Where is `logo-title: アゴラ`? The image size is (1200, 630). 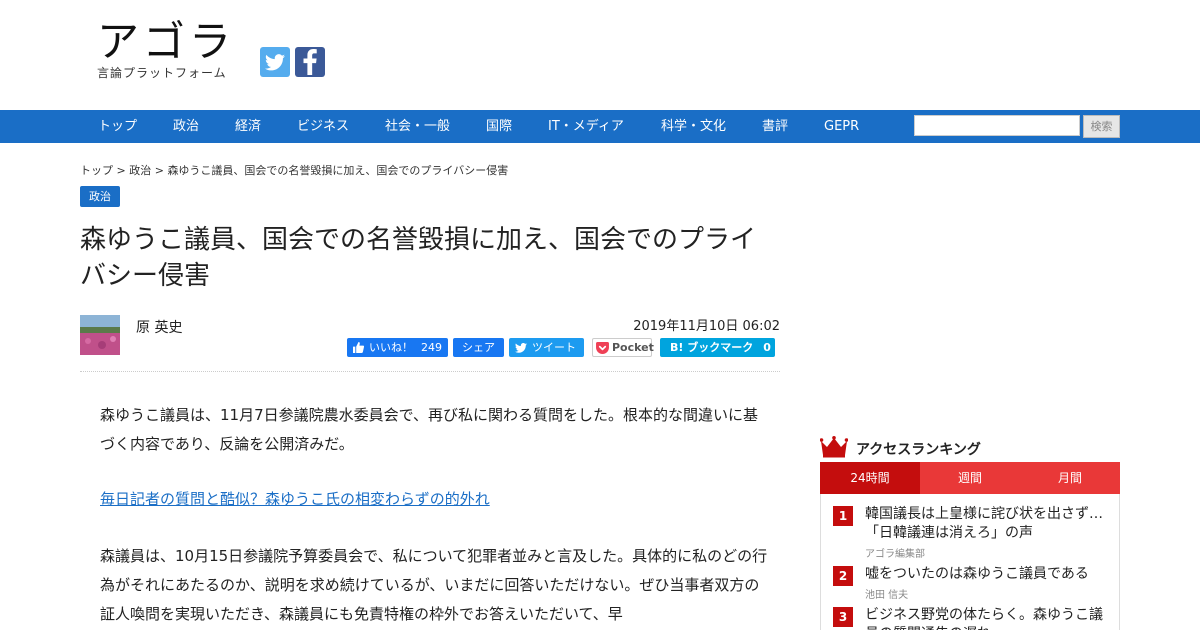
logo-title: アゴラ is located at coordinates (166, 41).